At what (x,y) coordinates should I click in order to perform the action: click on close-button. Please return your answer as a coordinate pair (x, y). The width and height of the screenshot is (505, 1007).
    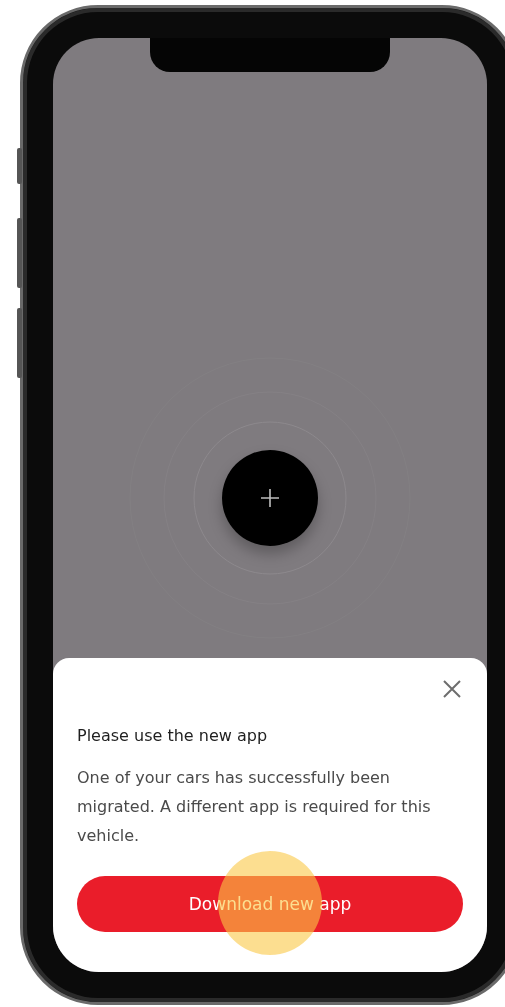
    Looking at the image, I should click on (452, 689).